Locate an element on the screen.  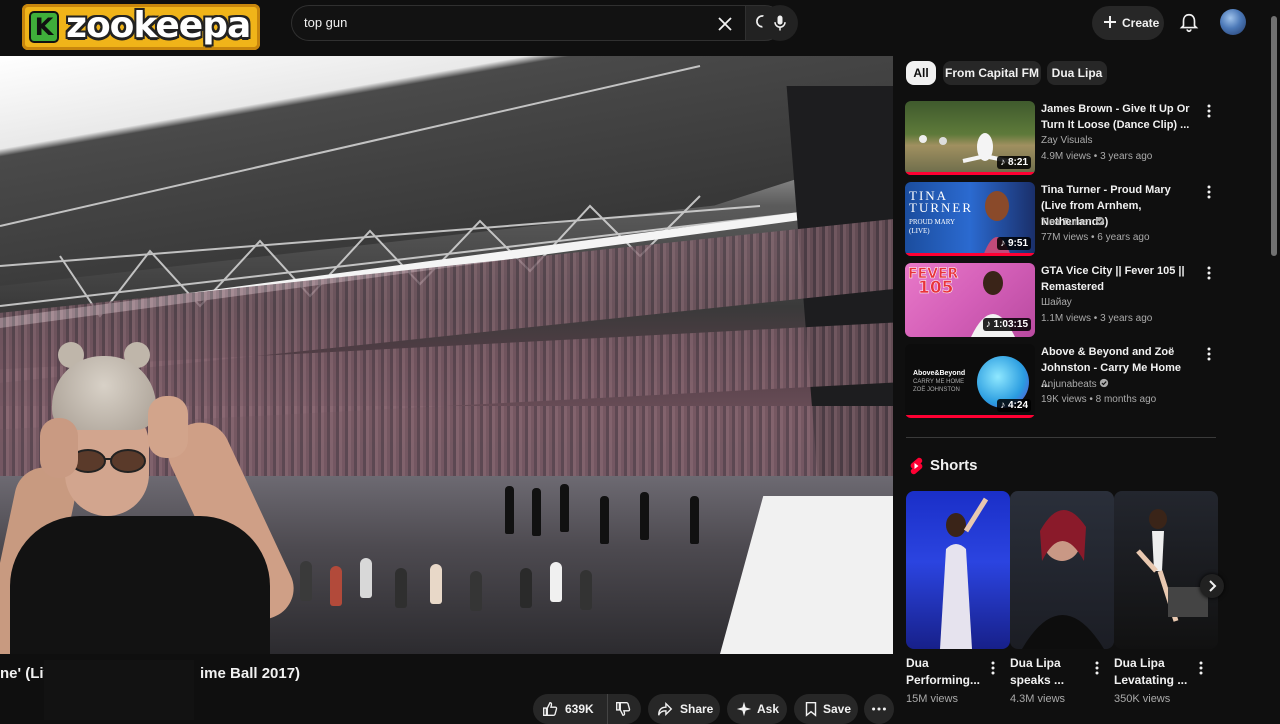
recommendation-title: GTA Vice City || Fever 105 || Remastered is located at coordinates (1116, 279).